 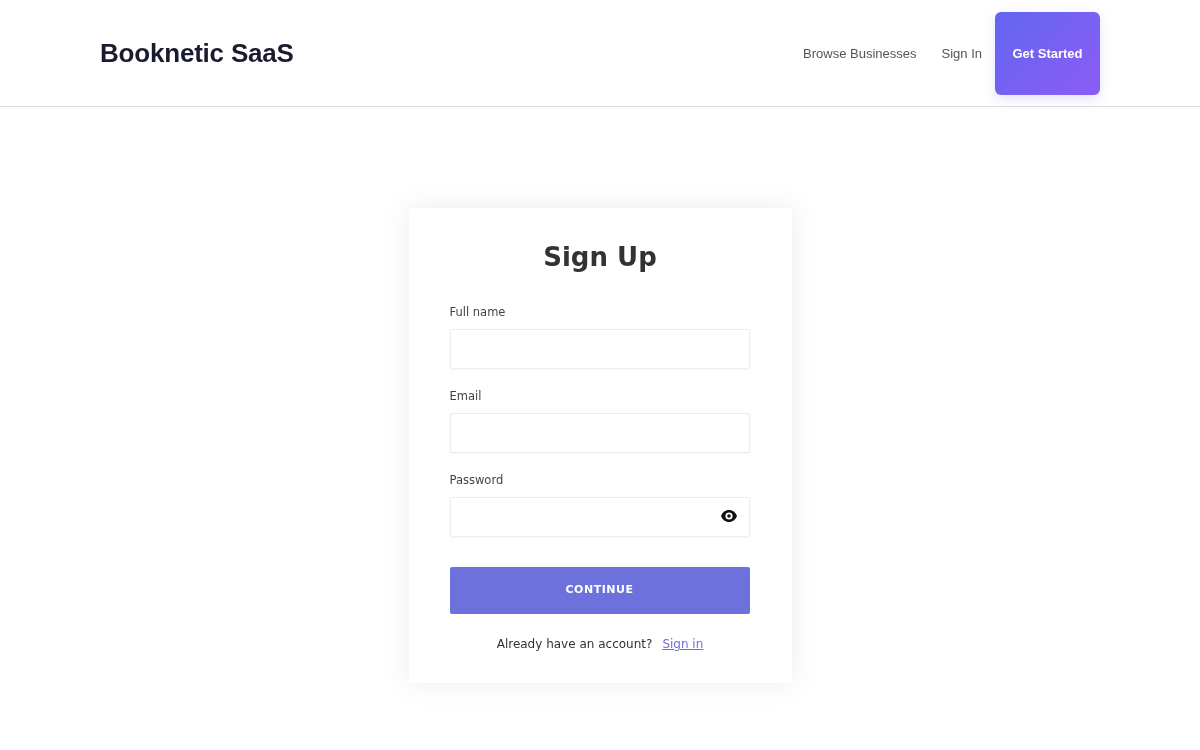 What do you see at coordinates (478, 312) in the screenshot?
I see `field-label: Full name` at bounding box center [478, 312].